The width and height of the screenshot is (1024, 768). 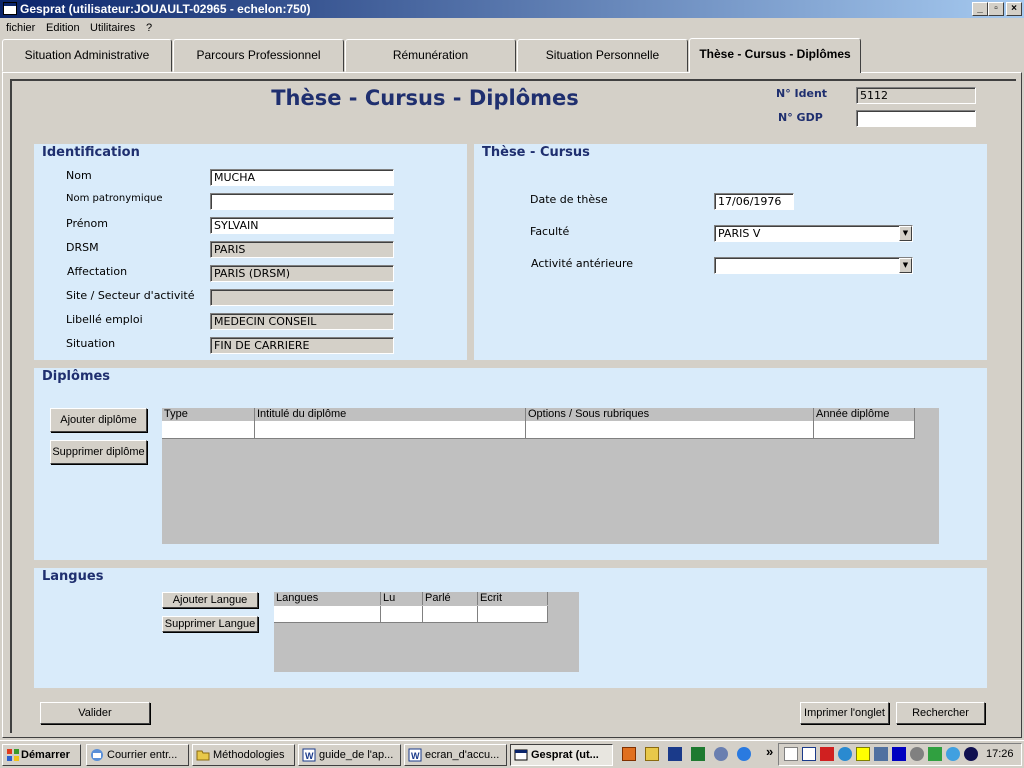 What do you see at coordinates (744, 754) in the screenshot?
I see `internet-explorer-icon` at bounding box center [744, 754].